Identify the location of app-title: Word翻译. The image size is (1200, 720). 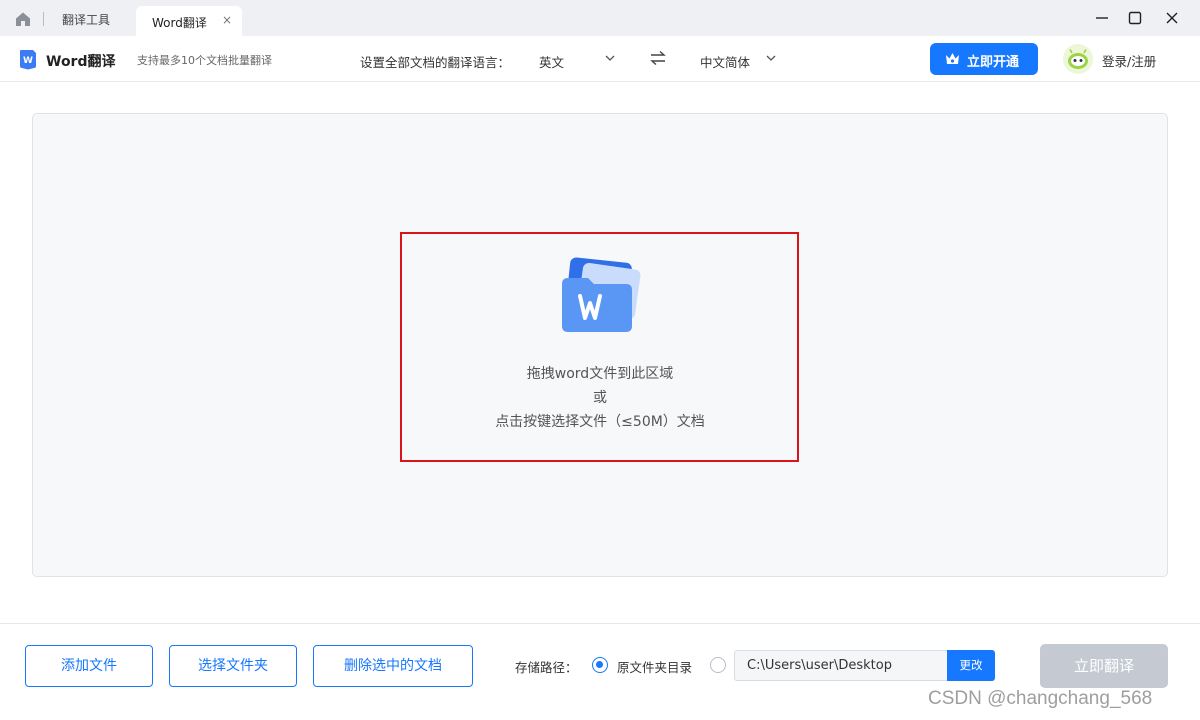
(81, 62).